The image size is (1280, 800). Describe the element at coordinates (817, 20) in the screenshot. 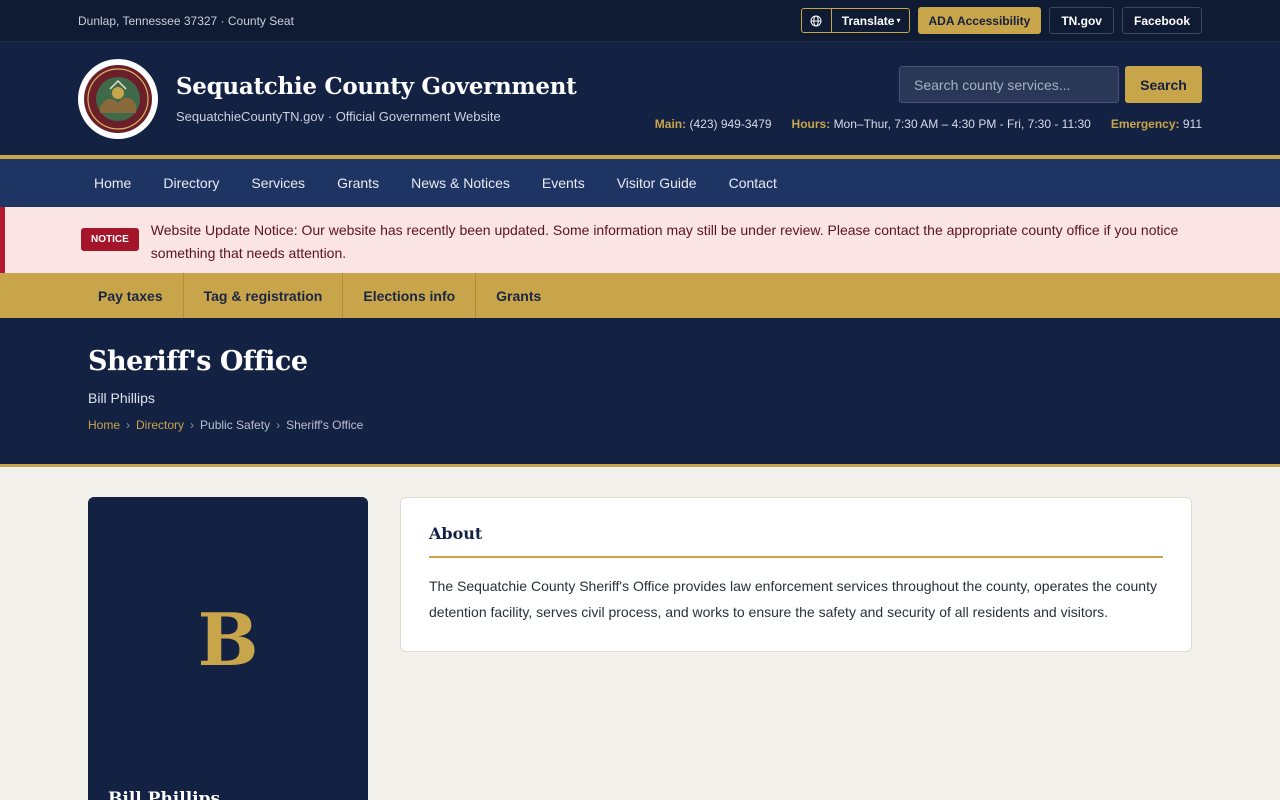

I see `globe-icon` at that location.